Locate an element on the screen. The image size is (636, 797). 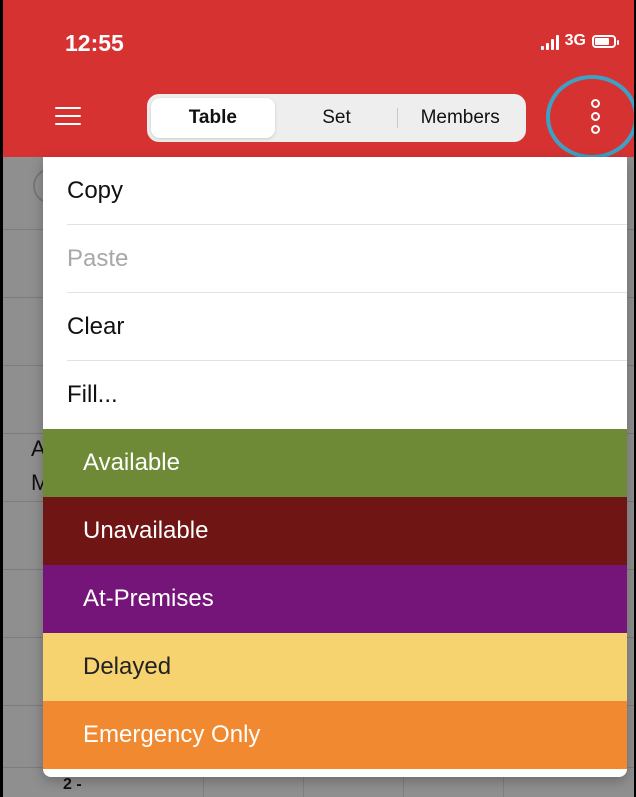
tab-members: Members is located at coordinates (460, 118).